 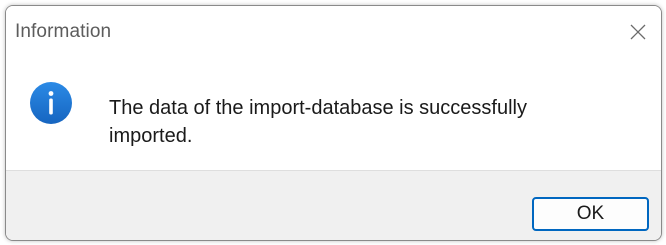 I want to click on dialog-title: Information, so click(x=63, y=31).